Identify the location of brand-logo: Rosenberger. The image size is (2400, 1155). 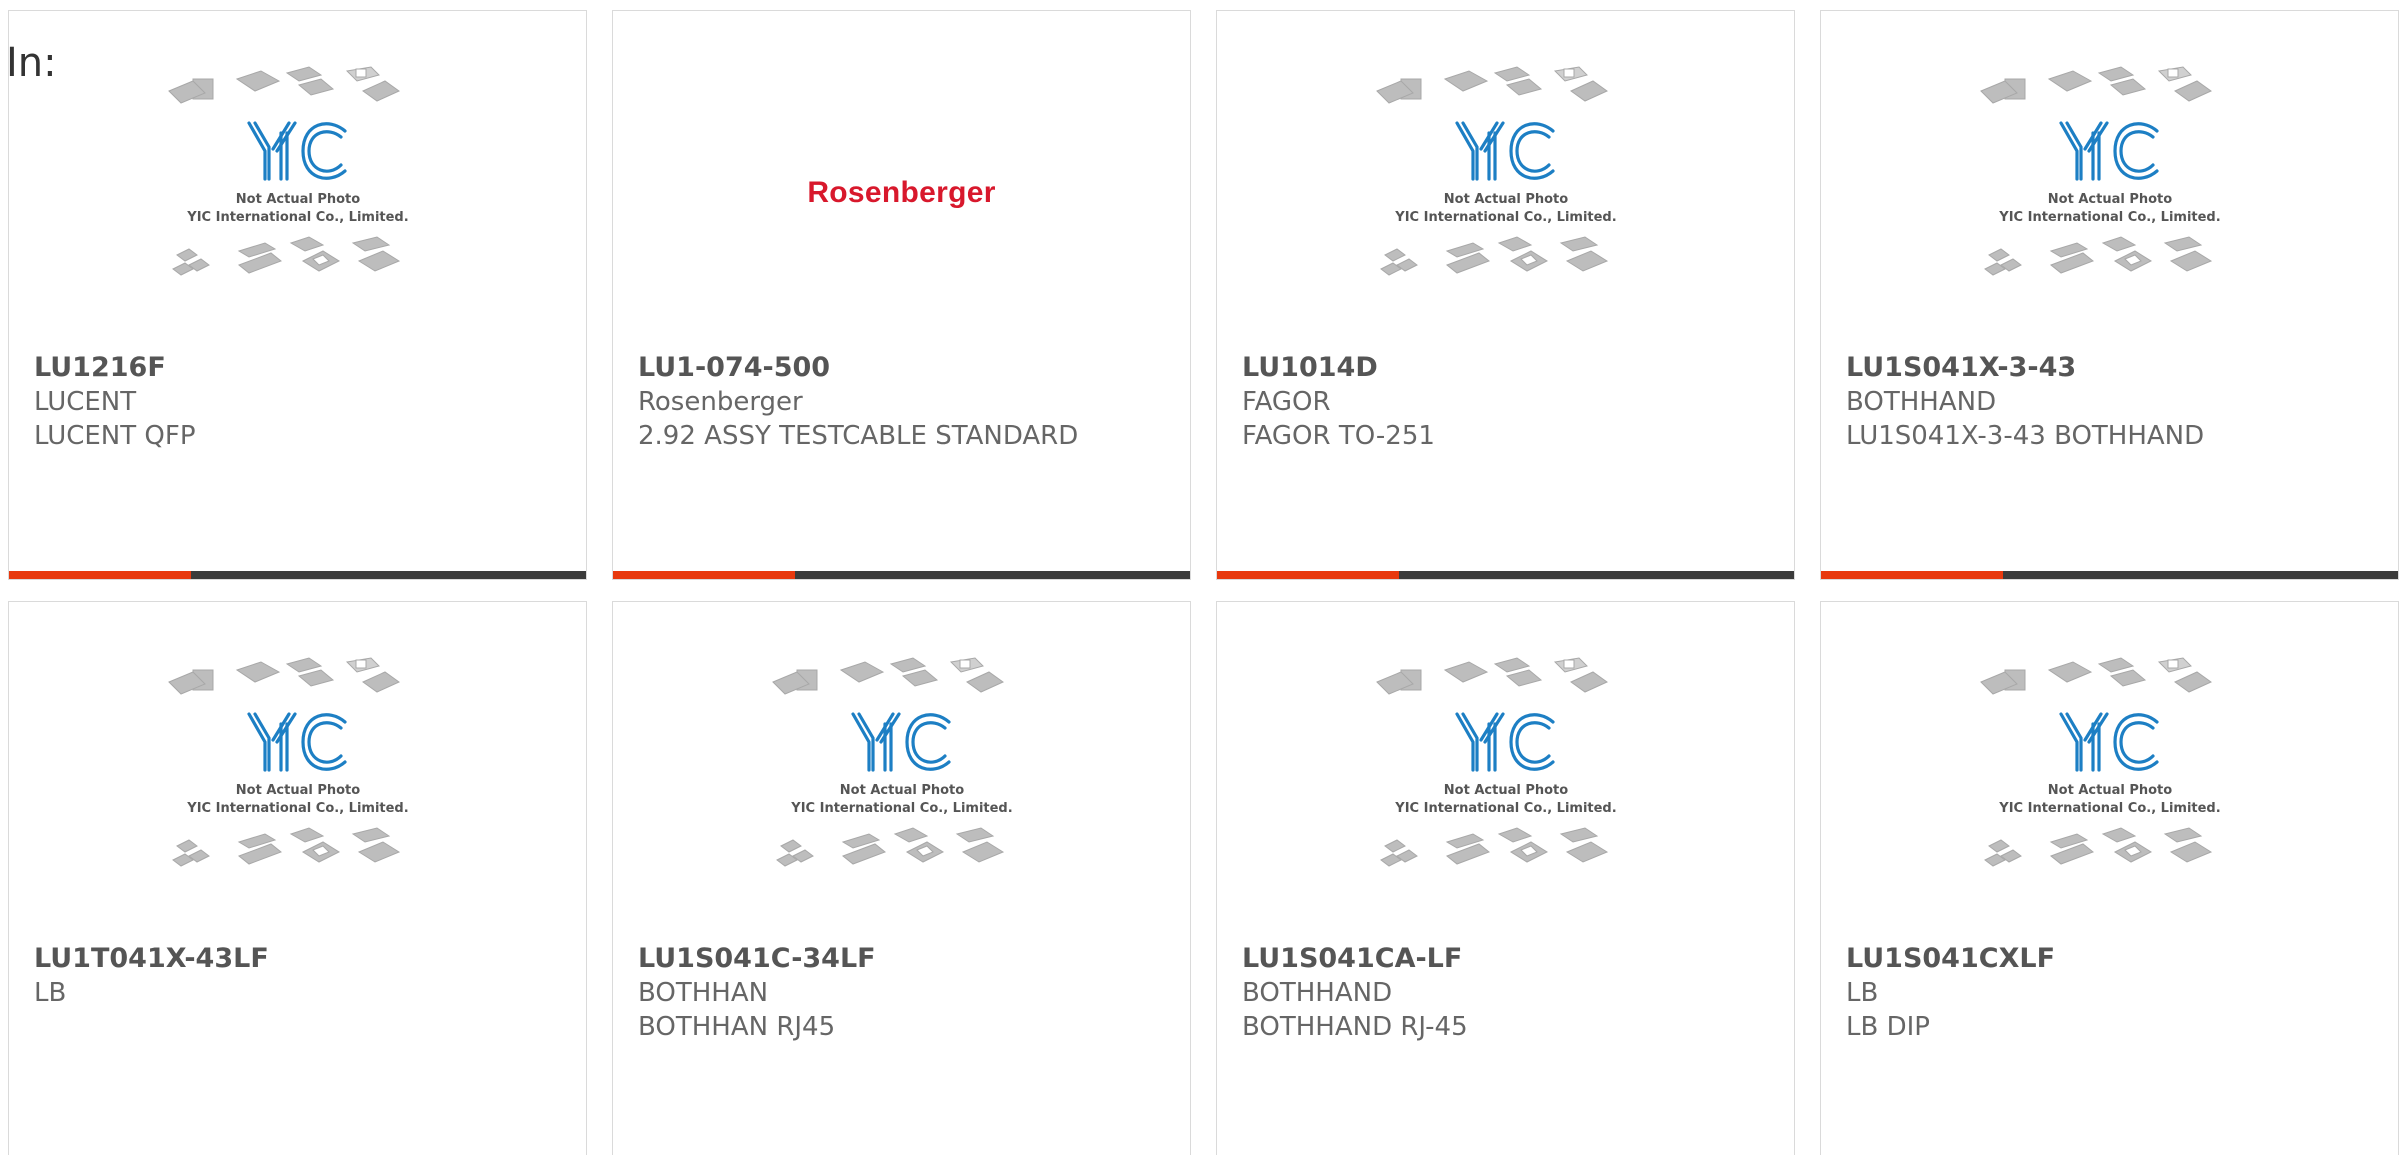
(901, 192).